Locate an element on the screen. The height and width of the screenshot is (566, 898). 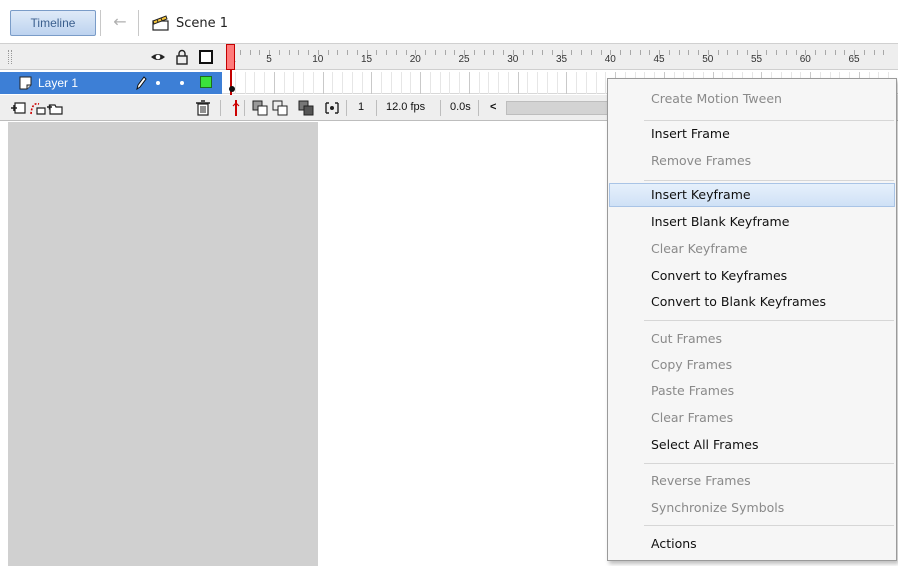
resize-grip is located at coordinates (10, 57).